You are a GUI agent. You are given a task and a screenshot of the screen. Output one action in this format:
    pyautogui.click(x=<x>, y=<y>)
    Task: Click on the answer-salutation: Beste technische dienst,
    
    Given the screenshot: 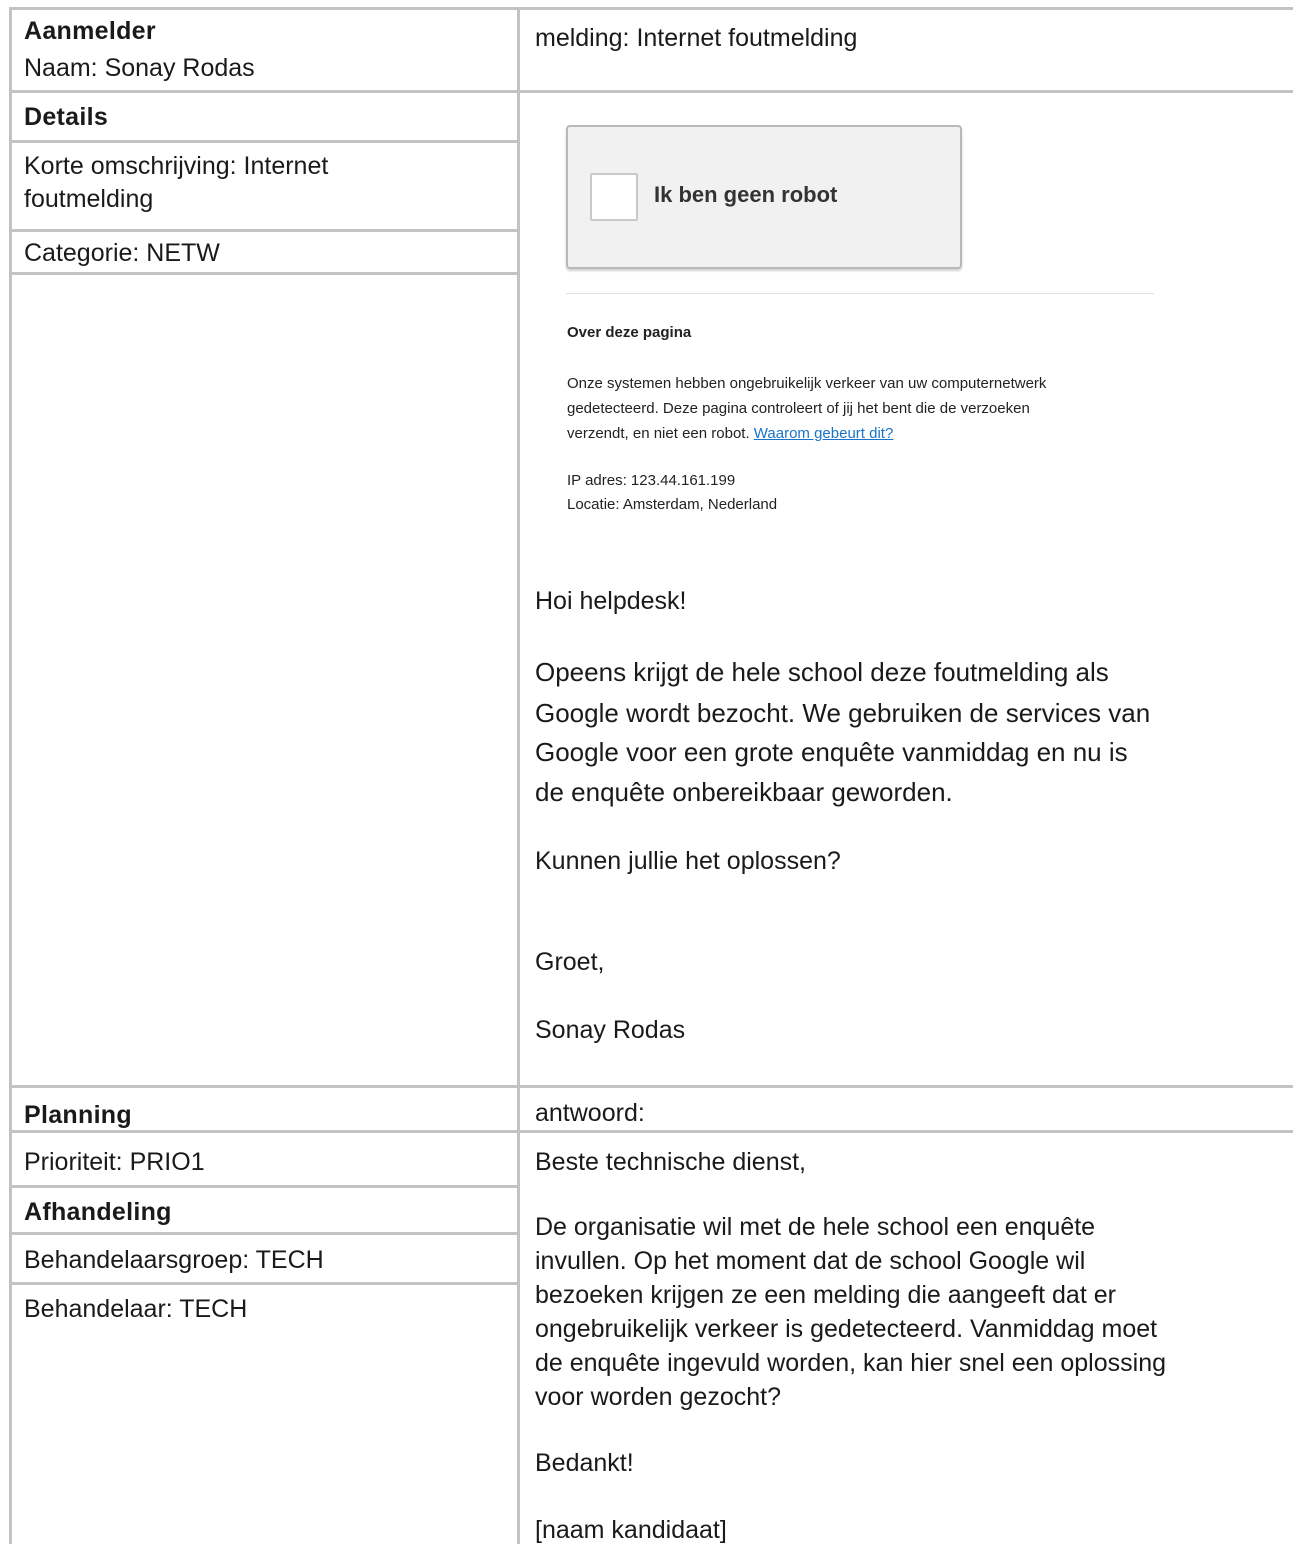 What is the action you would take?
    pyautogui.click(x=670, y=1162)
    